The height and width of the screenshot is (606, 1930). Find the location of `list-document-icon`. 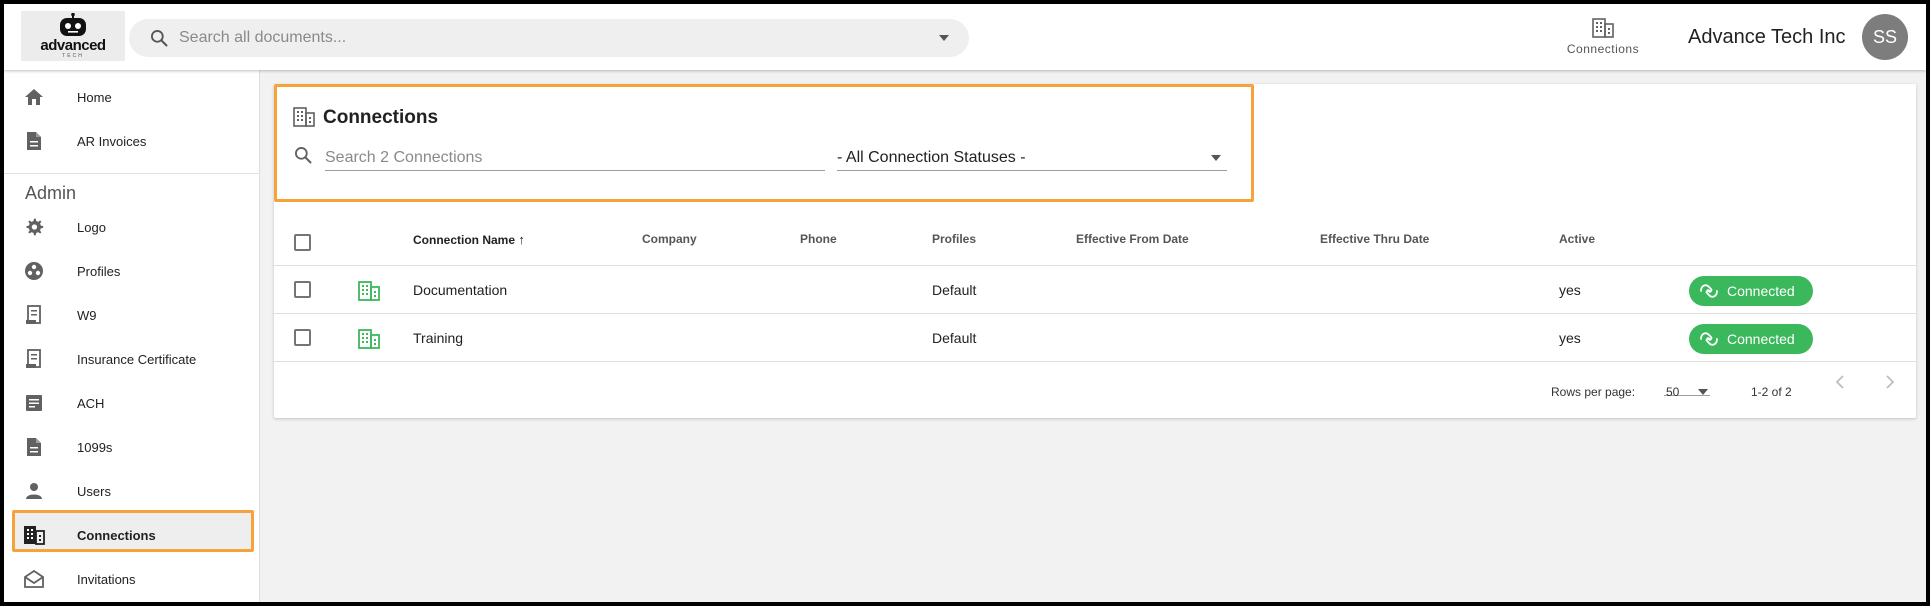

list-document-icon is located at coordinates (34, 403).